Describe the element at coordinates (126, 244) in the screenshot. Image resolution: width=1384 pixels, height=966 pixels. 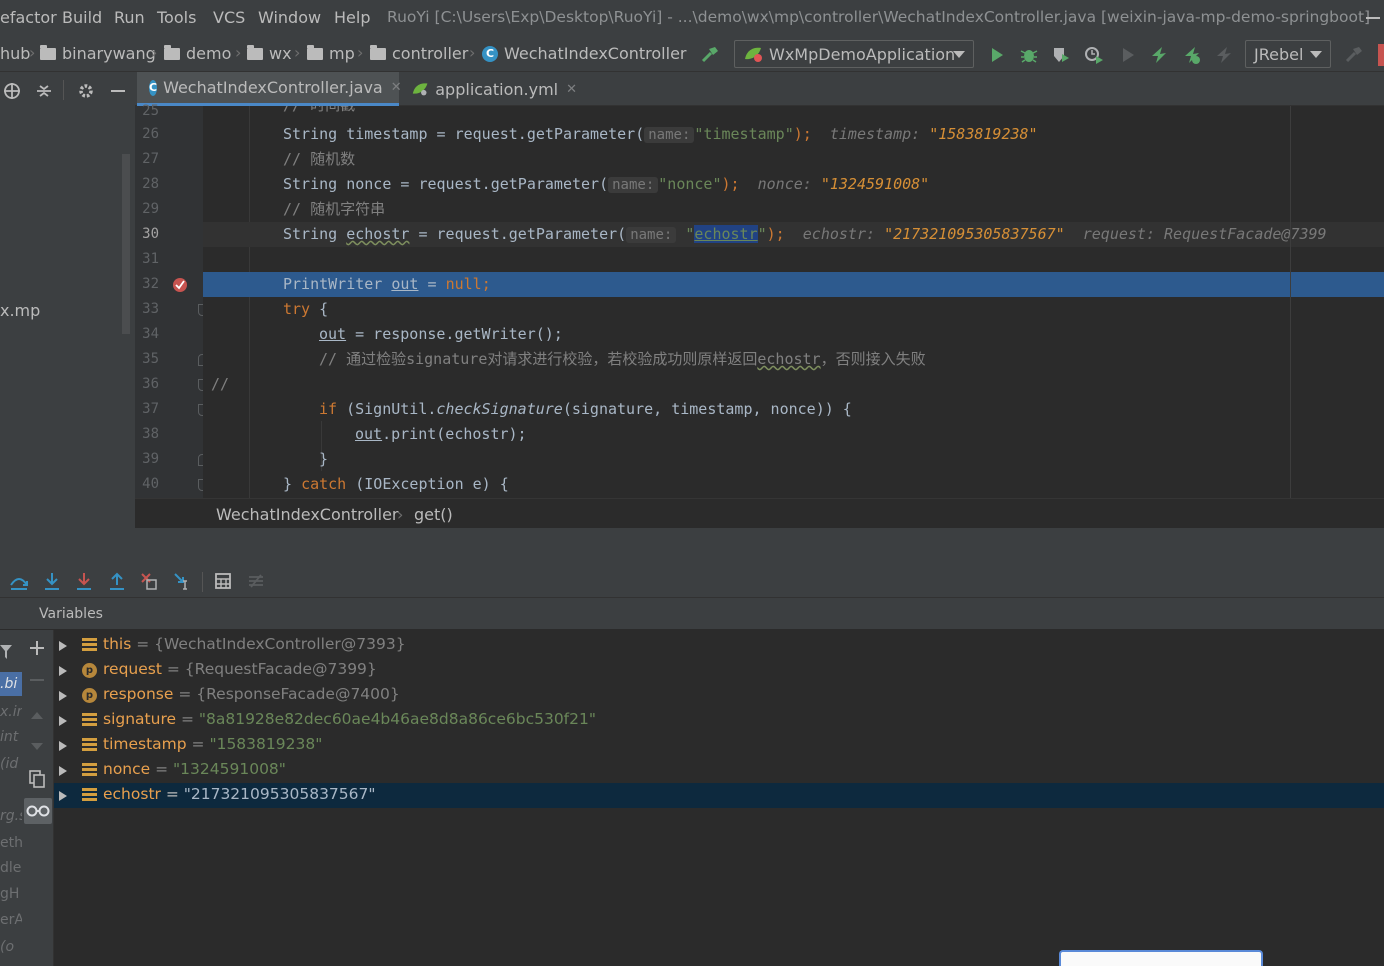
I see `scrollbar` at that location.